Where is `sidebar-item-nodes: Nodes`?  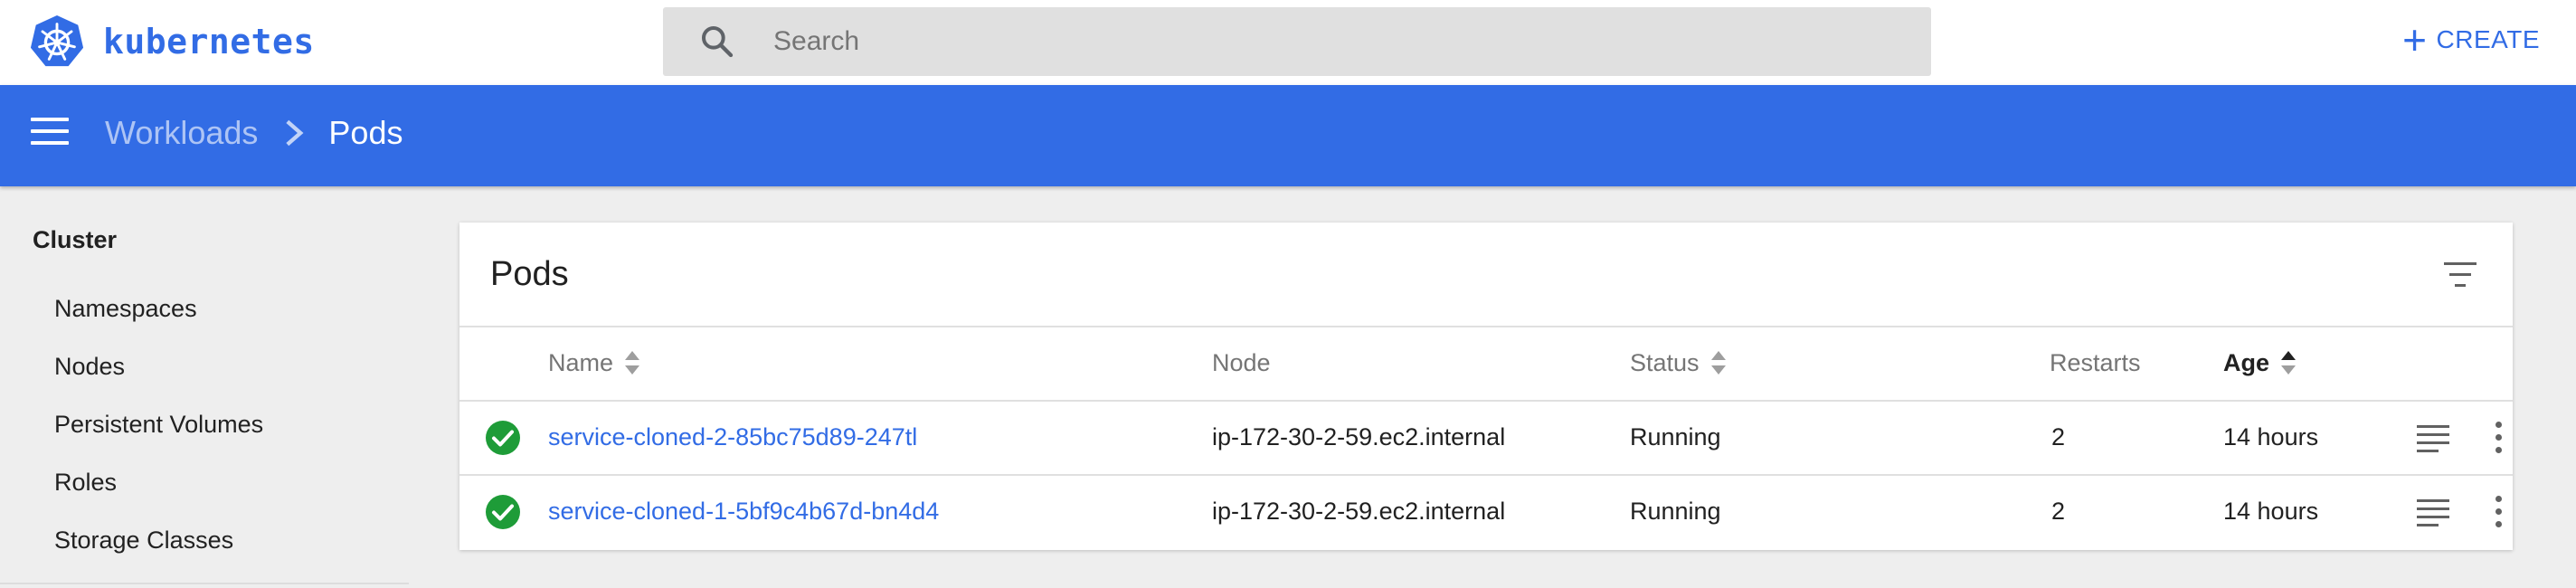
sidebar-item-nodes: Nodes is located at coordinates (90, 367).